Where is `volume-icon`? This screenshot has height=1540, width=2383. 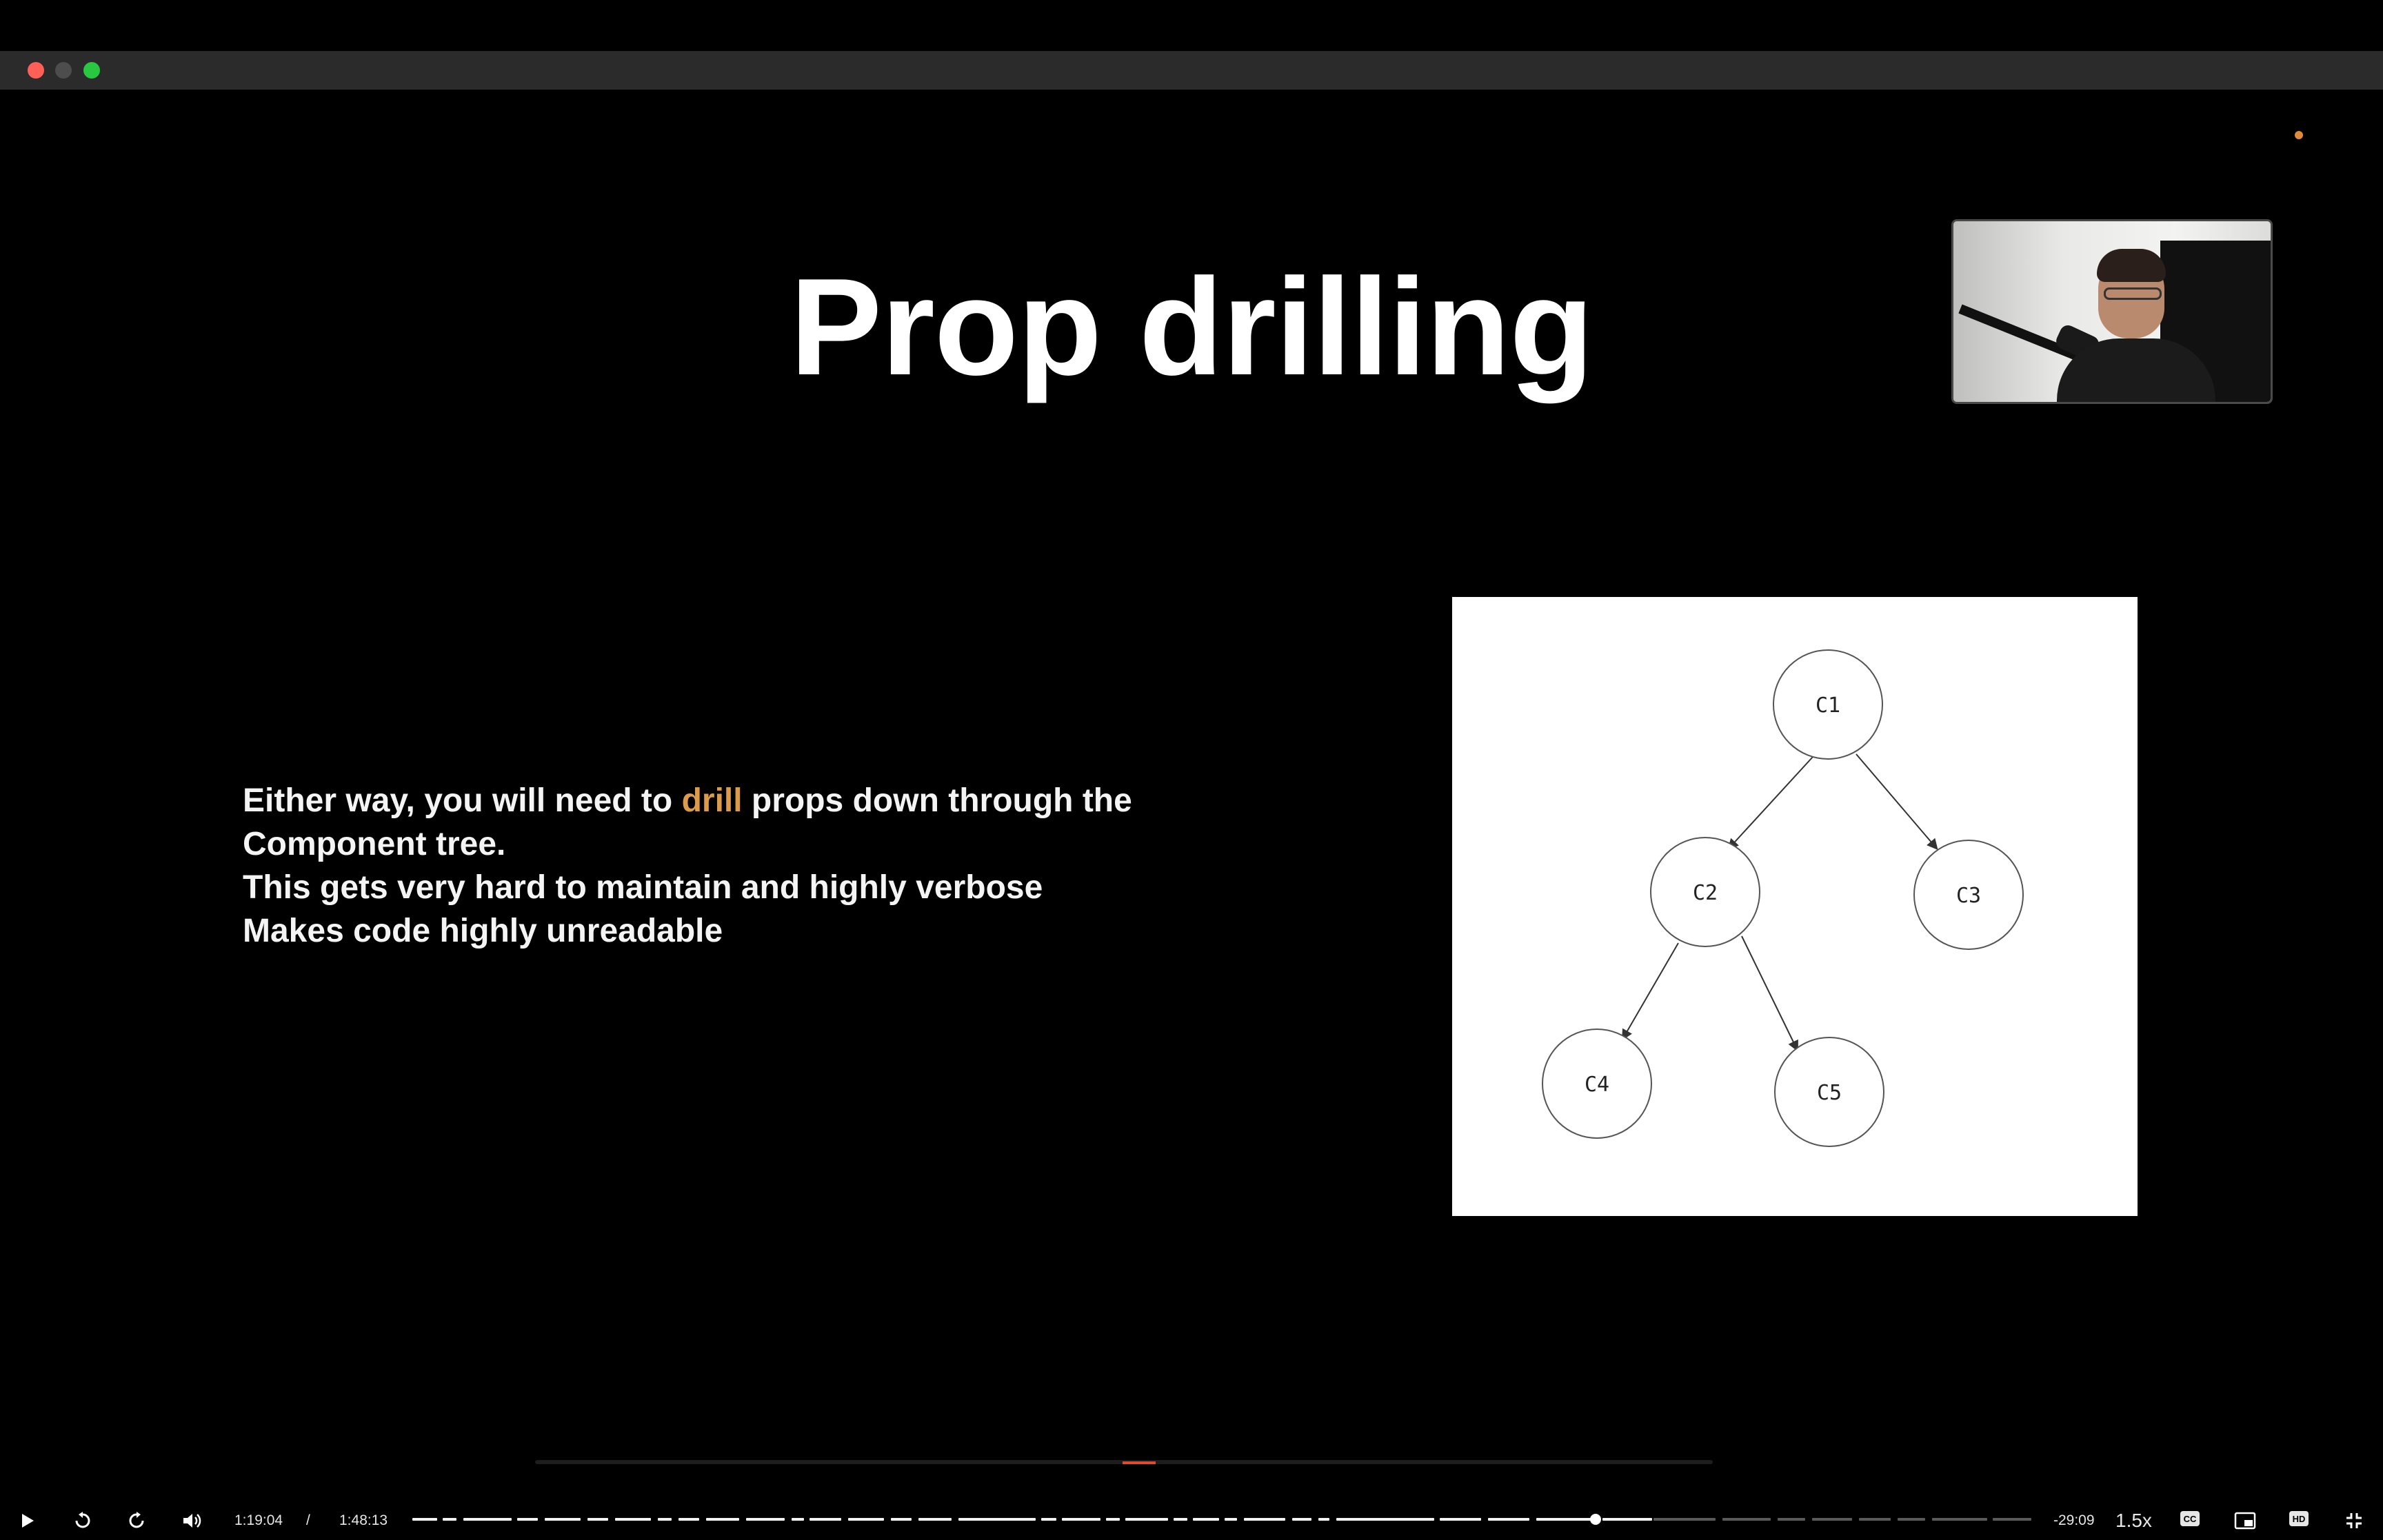 volume-icon is located at coordinates (192, 1521).